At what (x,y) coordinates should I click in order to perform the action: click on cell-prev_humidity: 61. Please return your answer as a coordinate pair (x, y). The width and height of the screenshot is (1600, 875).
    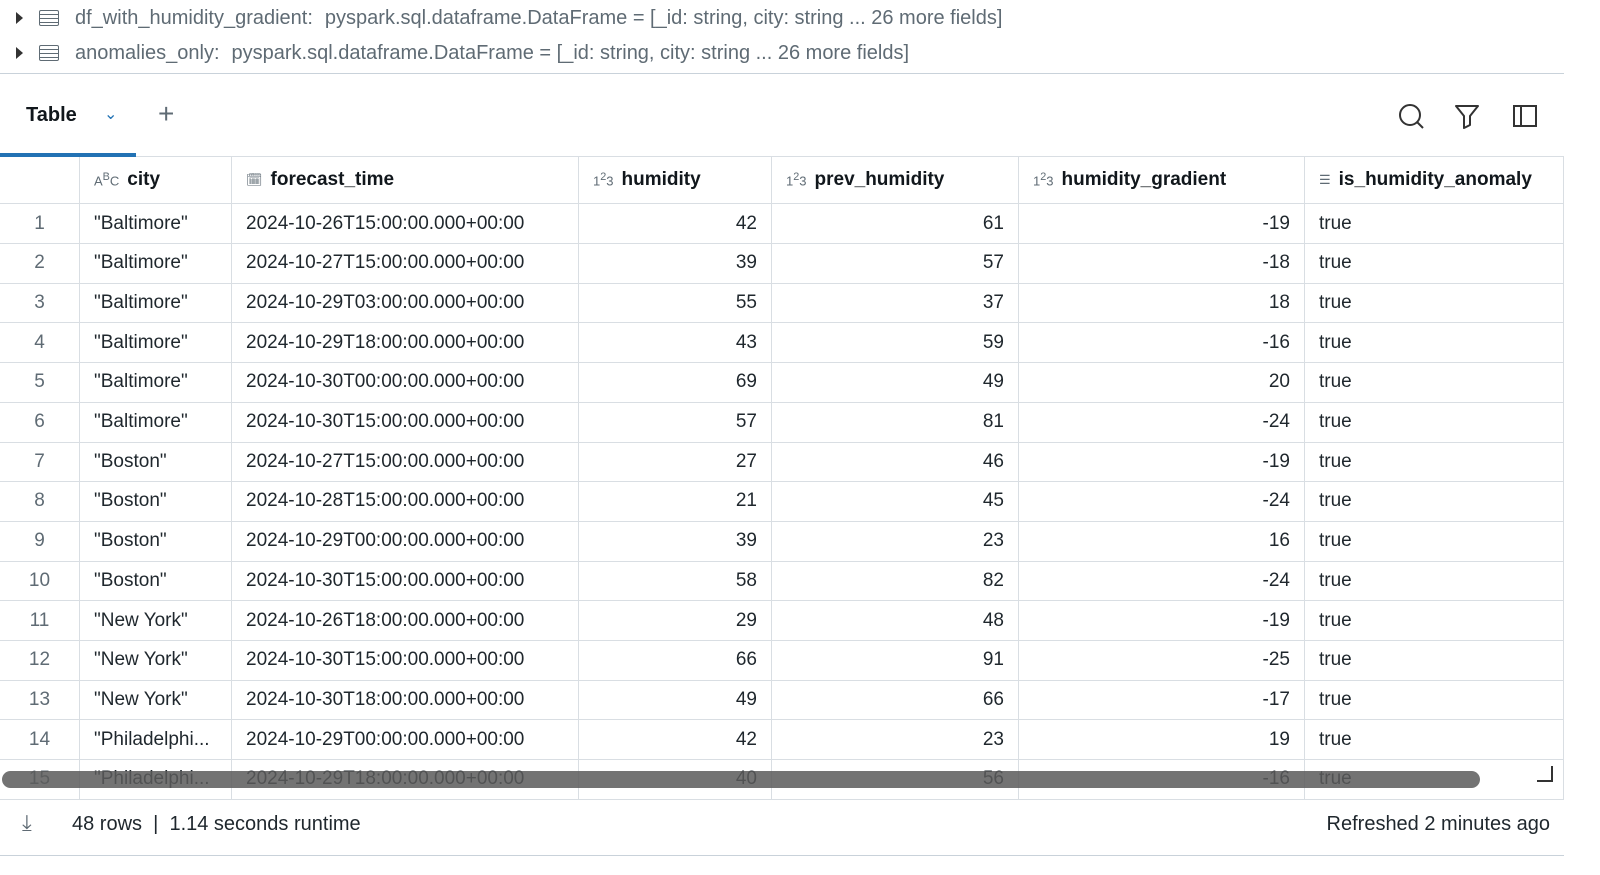
    Looking at the image, I should click on (895, 223).